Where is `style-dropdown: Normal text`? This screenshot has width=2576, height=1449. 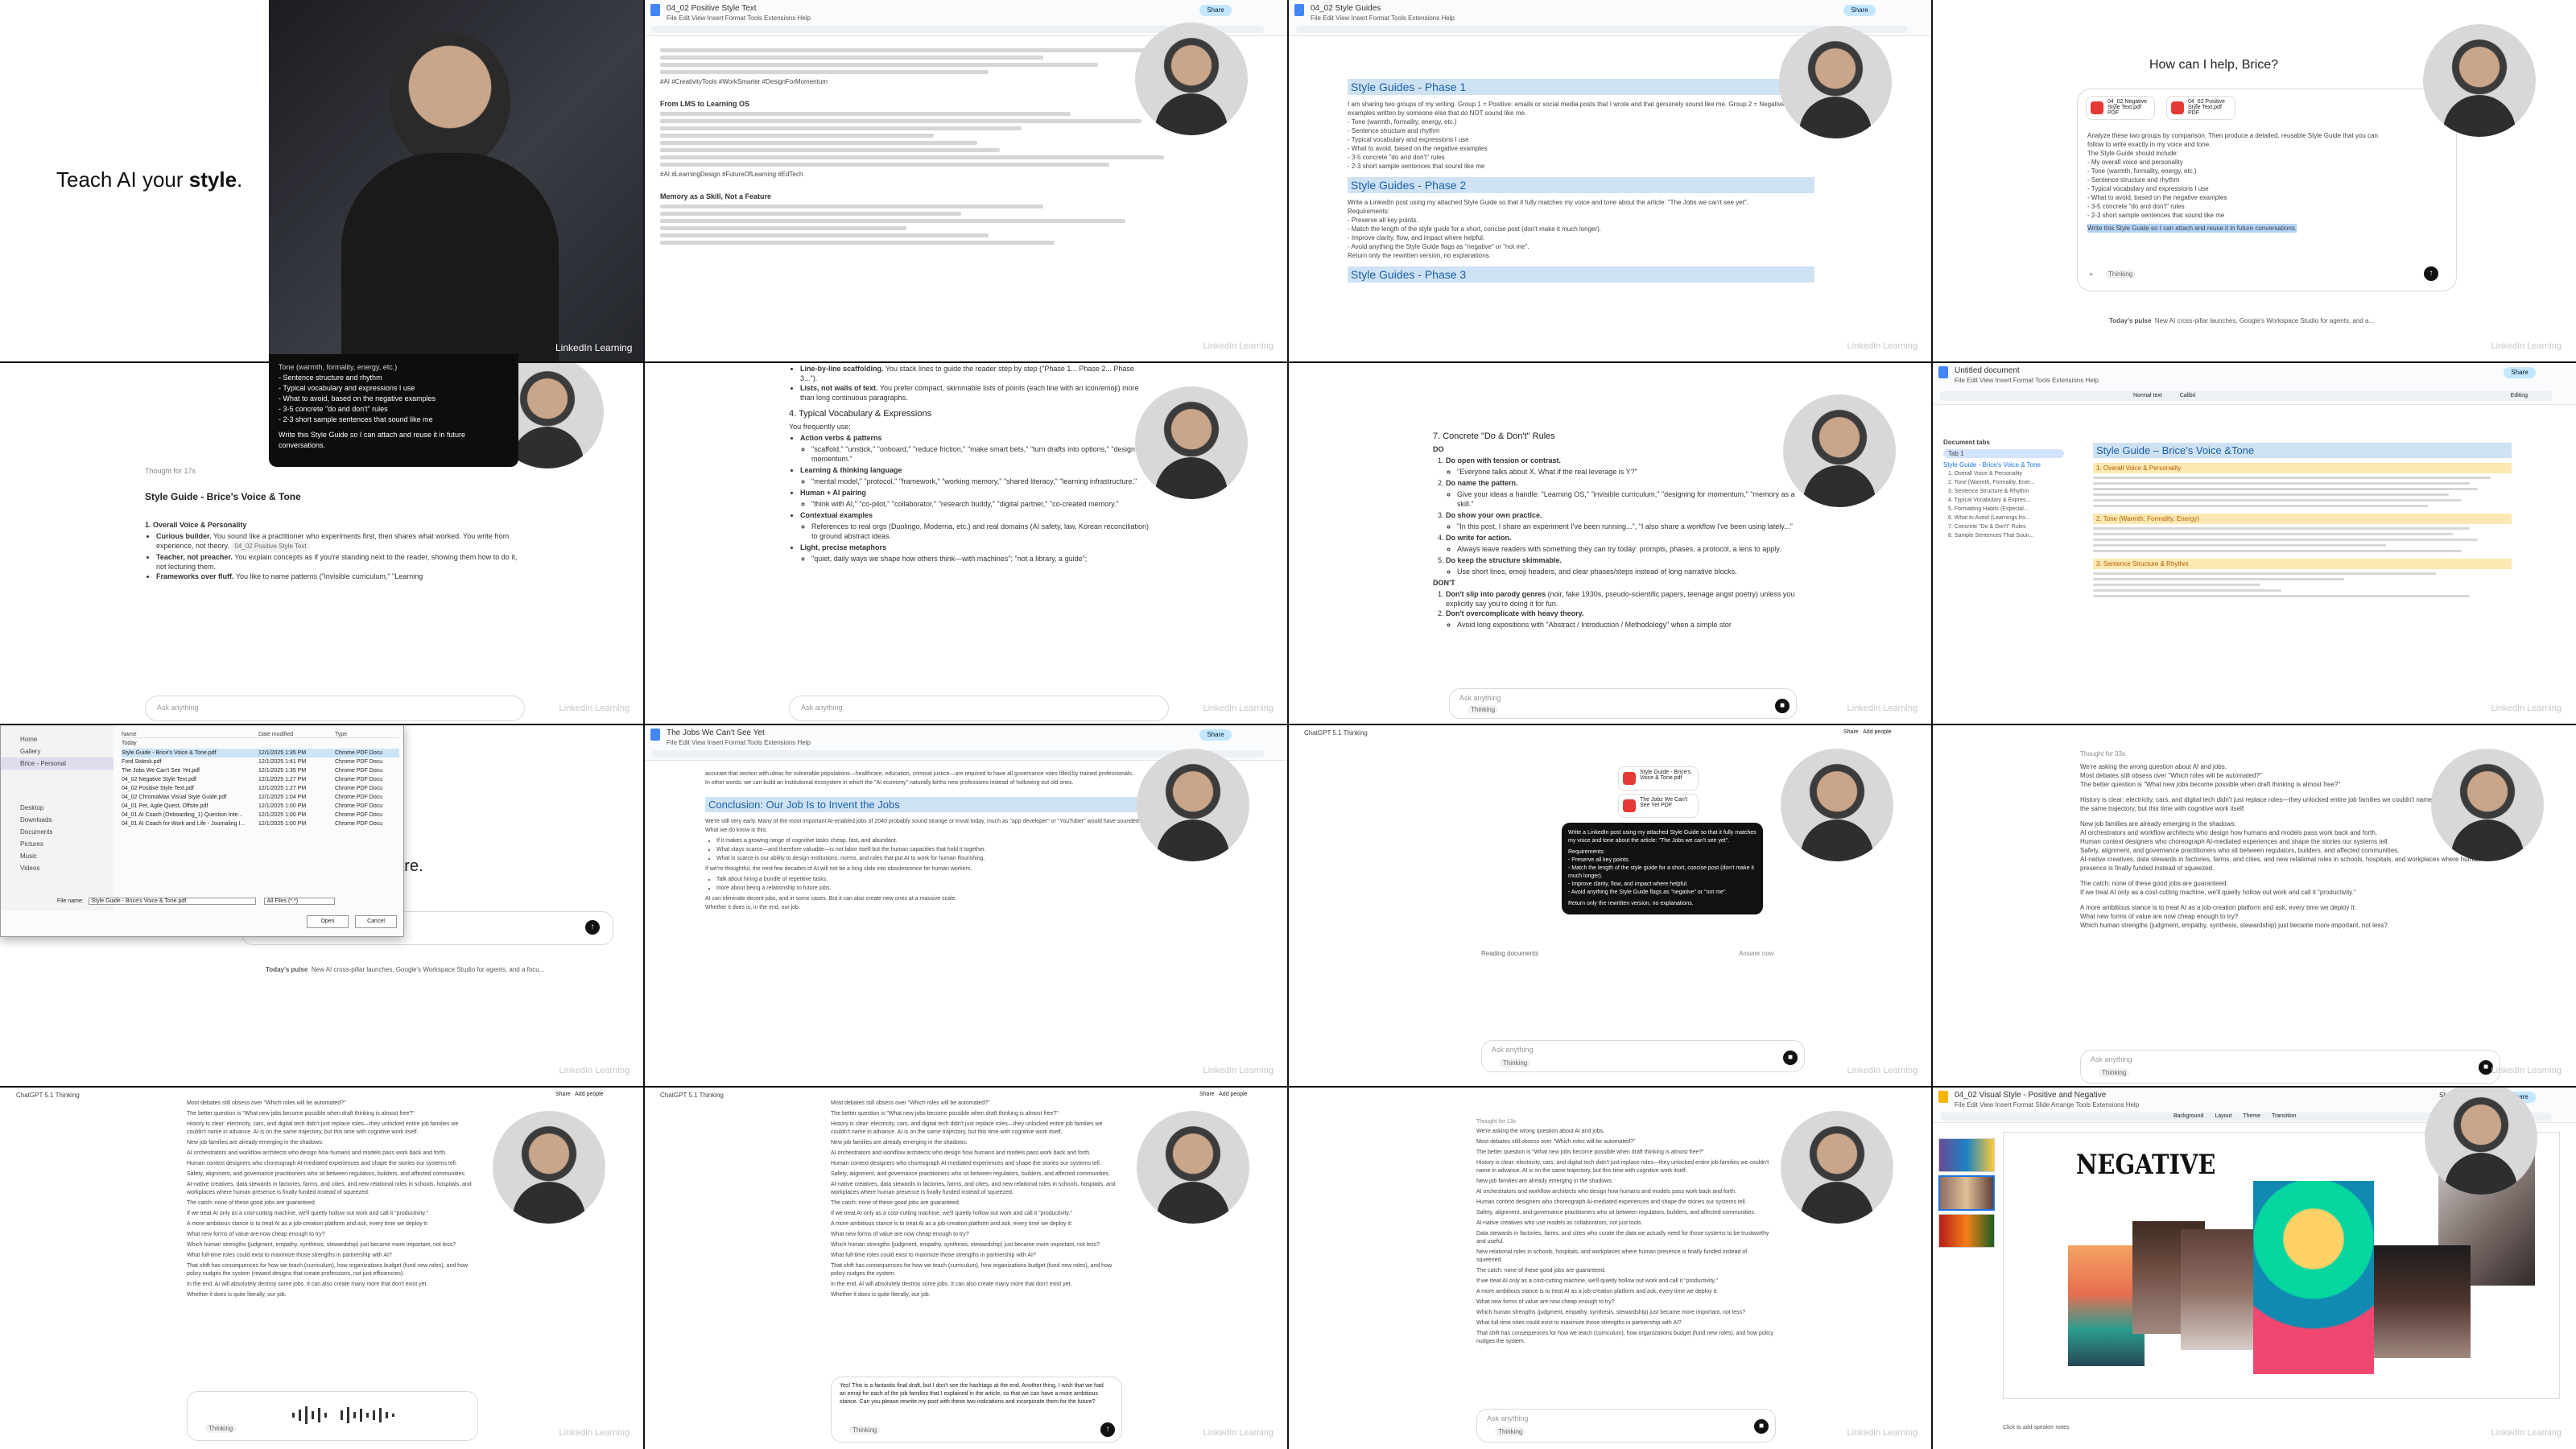
style-dropdown: Normal text is located at coordinates (2147, 395).